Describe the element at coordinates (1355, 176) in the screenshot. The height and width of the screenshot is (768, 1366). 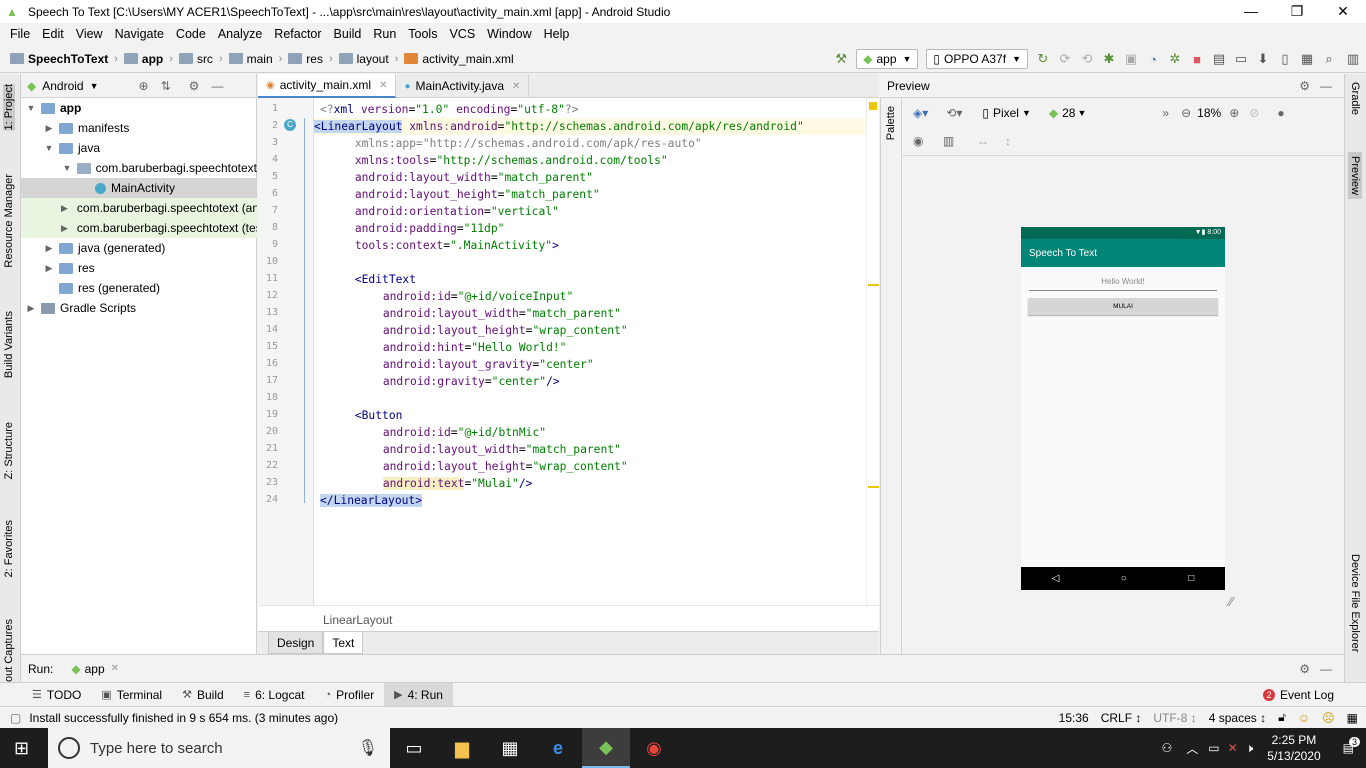
I see `tab-preview: Preview` at that location.